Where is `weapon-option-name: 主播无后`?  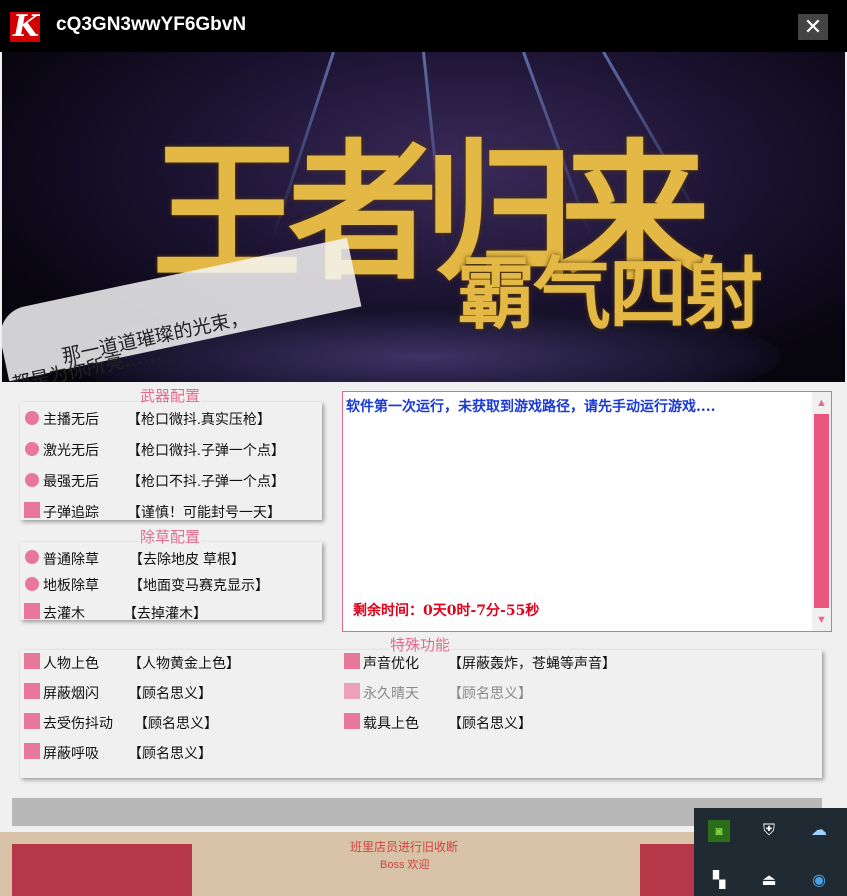 weapon-option-name: 主播无后 is located at coordinates (71, 419).